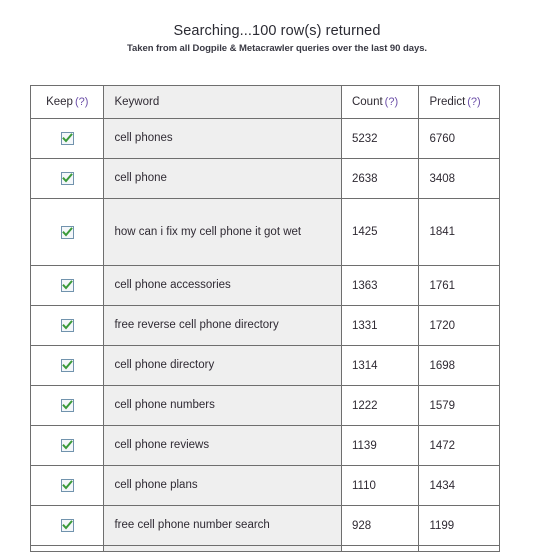 The width and height of the screenshot is (554, 552). Describe the element at coordinates (447, 102) in the screenshot. I see `column-header-predict-label: Predict` at that location.